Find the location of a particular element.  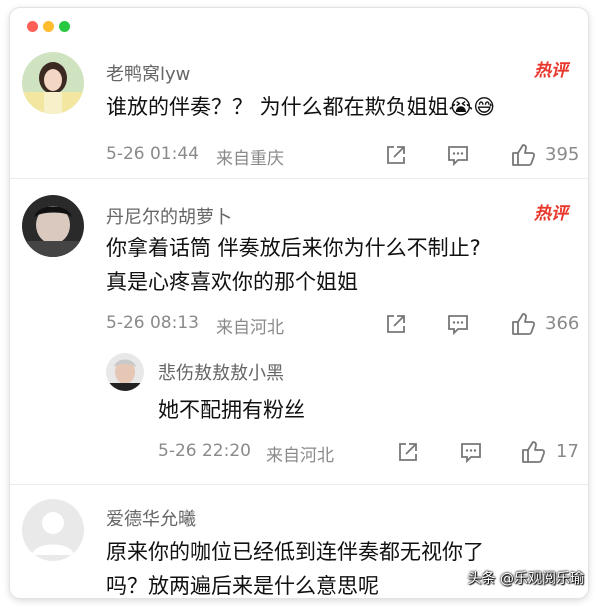

close-window-button is located at coordinates (32, 26).